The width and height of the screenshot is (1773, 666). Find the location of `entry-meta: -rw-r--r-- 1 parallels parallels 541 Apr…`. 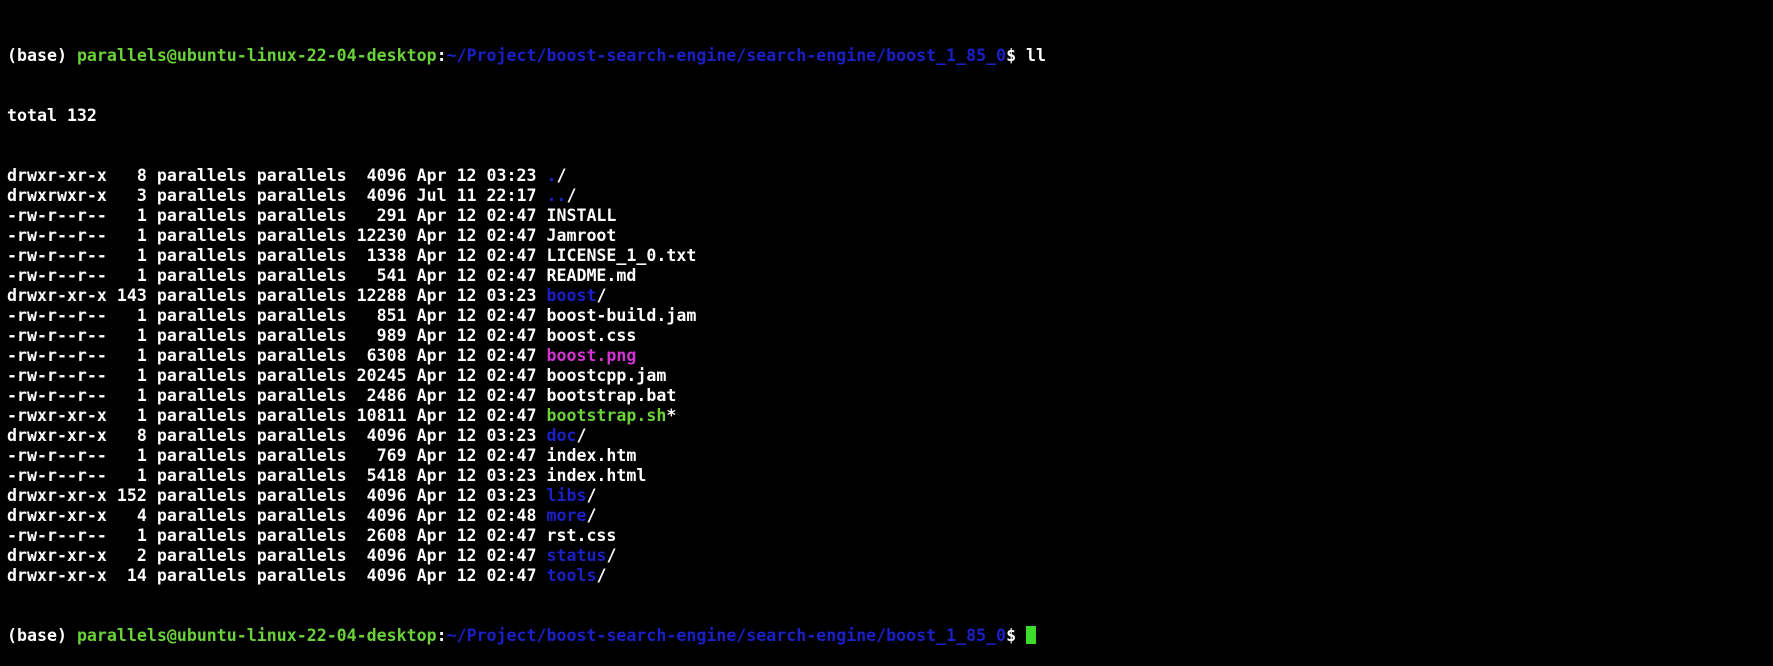

entry-meta: -rw-r--r-- 1 parallels parallels 541 Apr… is located at coordinates (277, 275).